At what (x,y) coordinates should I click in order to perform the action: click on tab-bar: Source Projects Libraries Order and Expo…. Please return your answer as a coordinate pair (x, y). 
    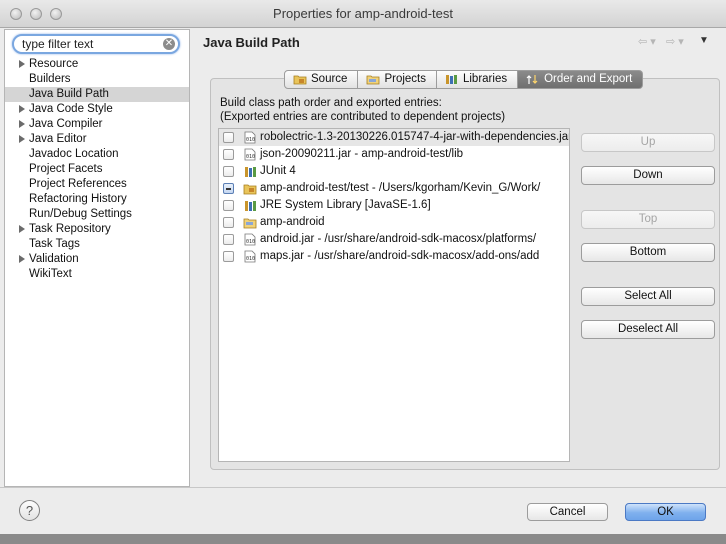
    Looking at the image, I should click on (464, 79).